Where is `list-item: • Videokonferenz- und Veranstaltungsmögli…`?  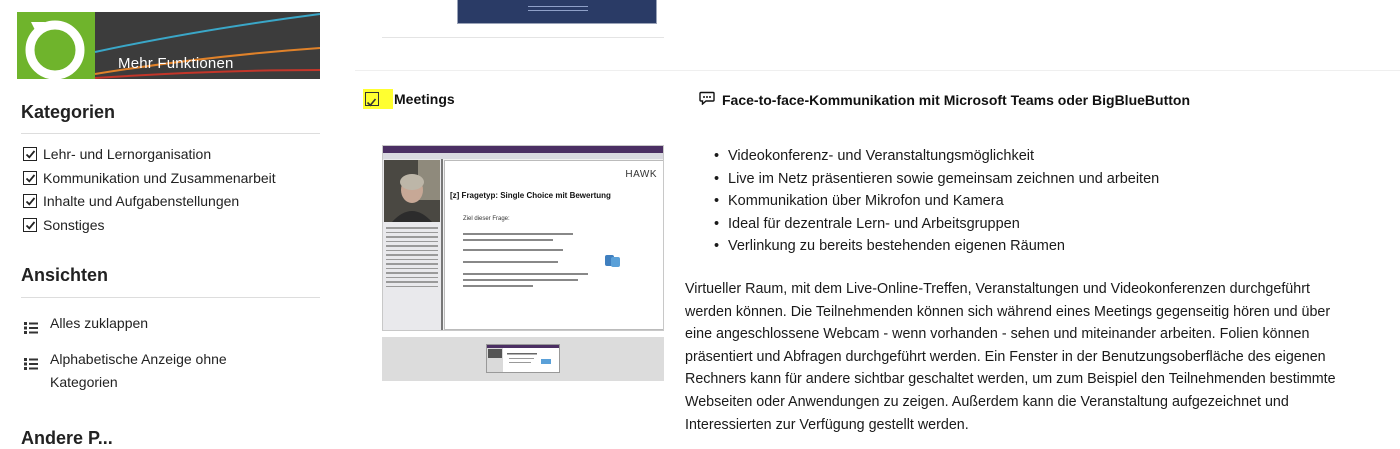 list-item: • Videokonferenz- und Veranstaltungsmögli… is located at coordinates (874, 156).